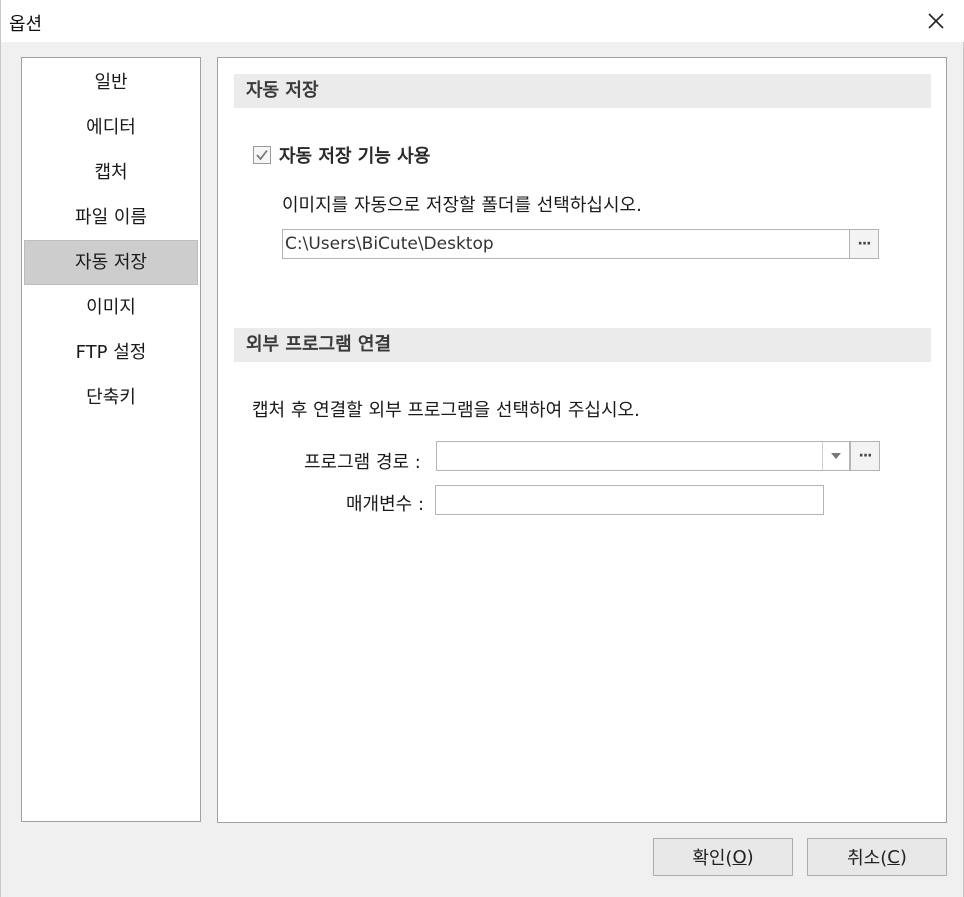 The image size is (964, 897). I want to click on folder-prompt: 이미지를 자동으로 저장할 폴더를 선택하십시오., so click(462, 205).